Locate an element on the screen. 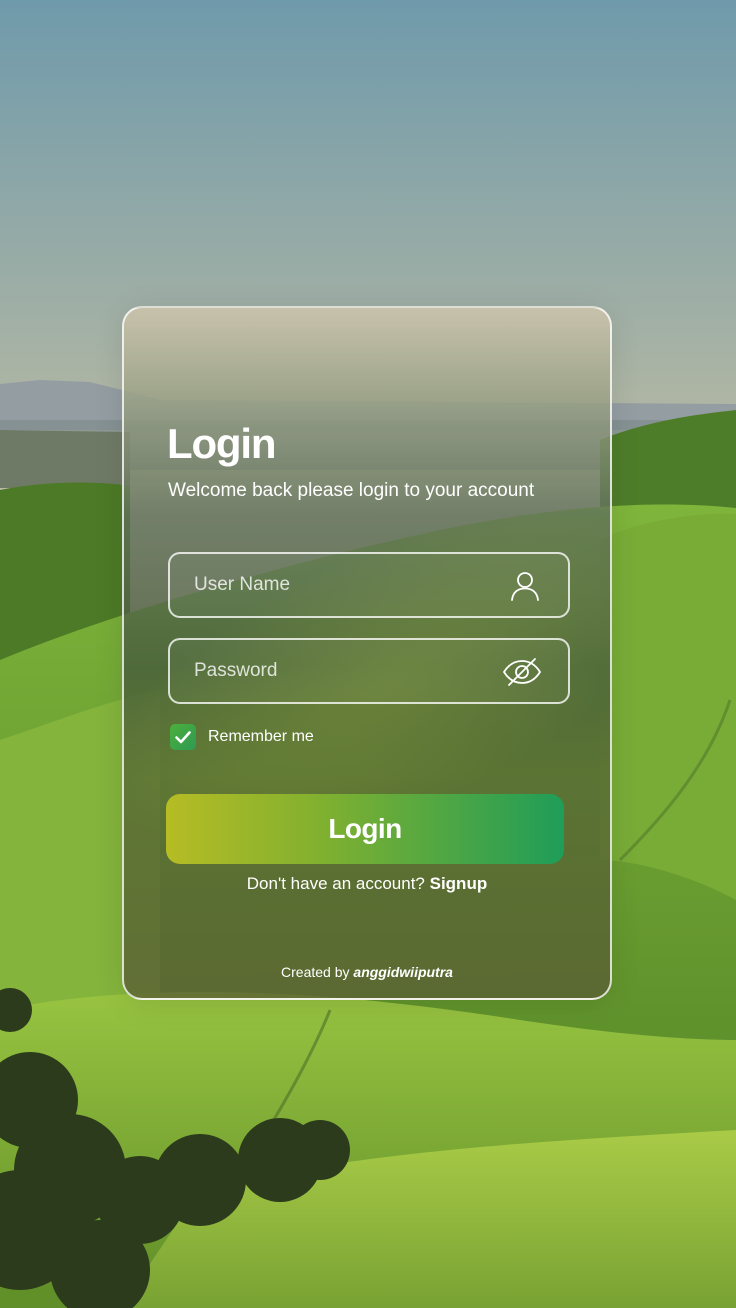 This screenshot has width=736, height=1308. remember-checkbox is located at coordinates (183, 737).